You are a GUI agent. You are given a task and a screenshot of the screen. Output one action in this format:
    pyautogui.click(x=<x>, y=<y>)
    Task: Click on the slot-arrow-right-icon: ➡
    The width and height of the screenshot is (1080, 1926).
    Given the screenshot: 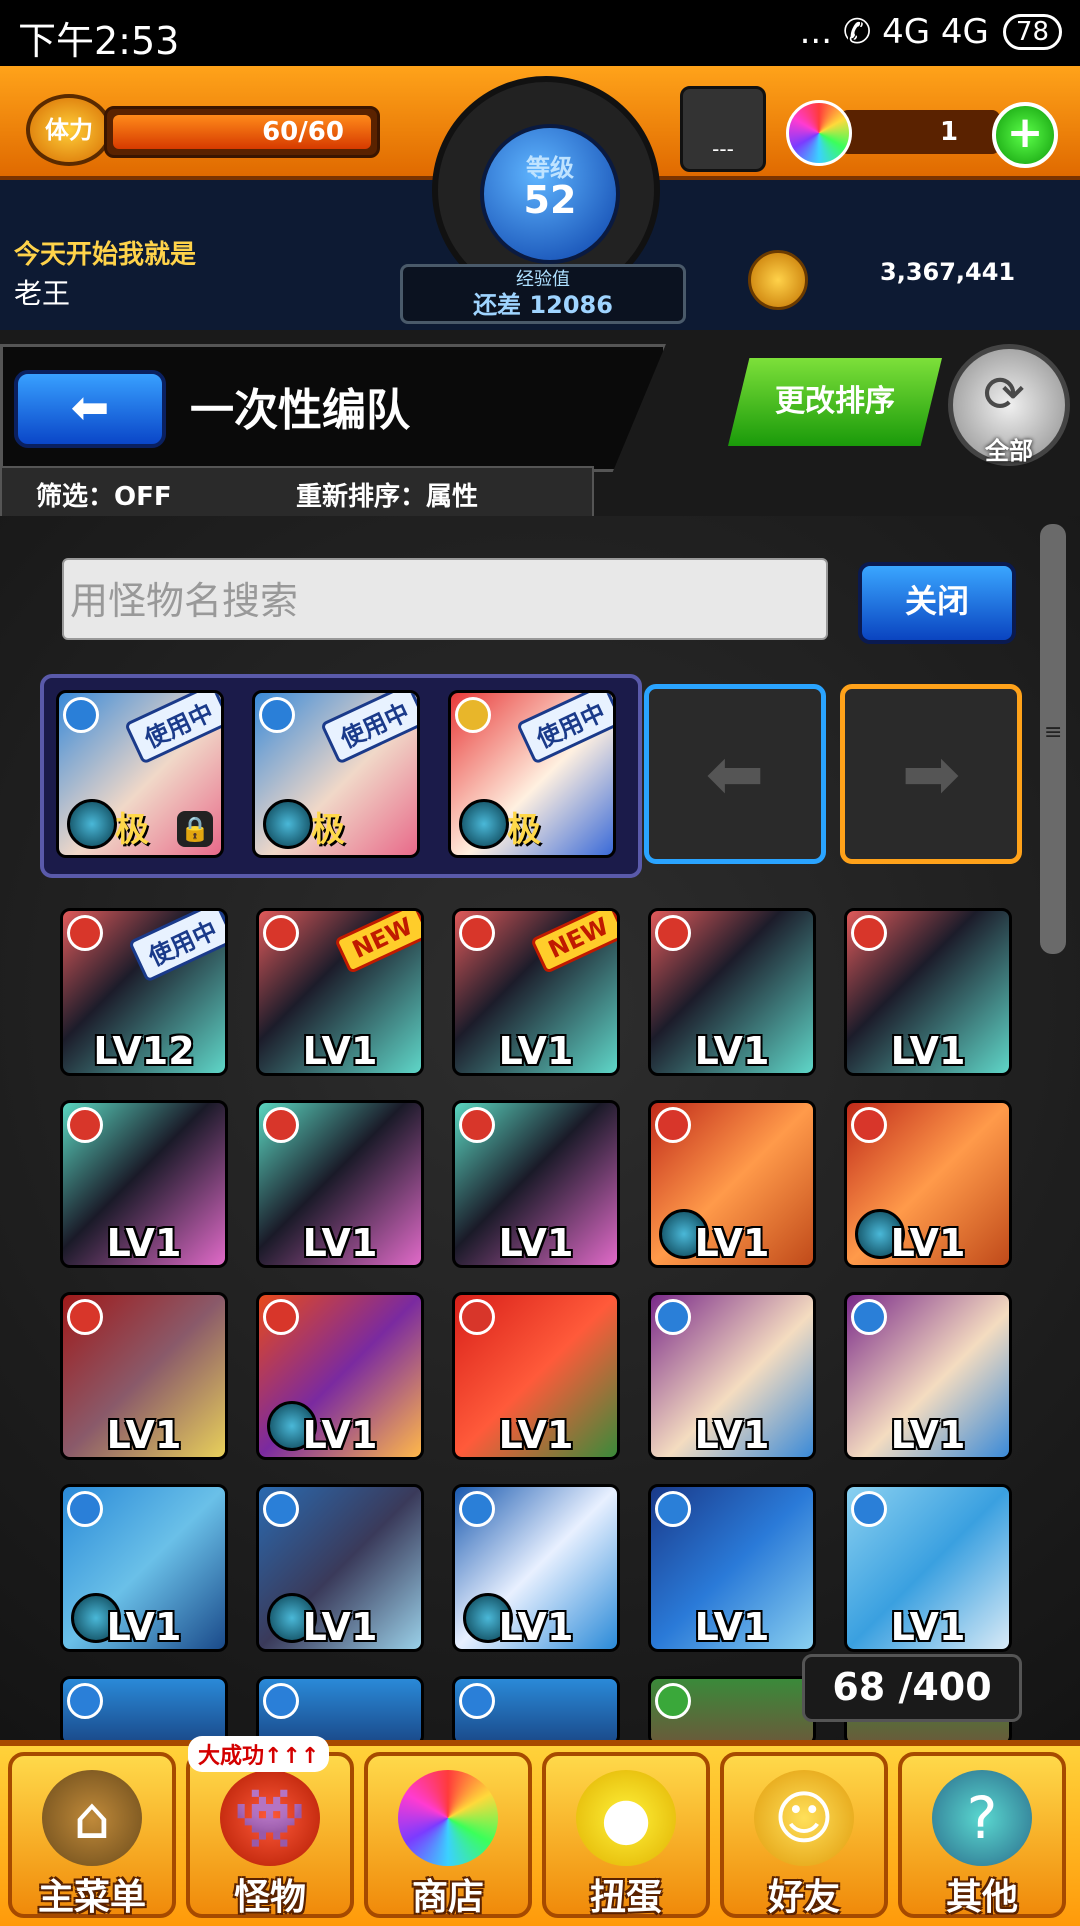 What is the action you would take?
    pyautogui.click(x=931, y=774)
    